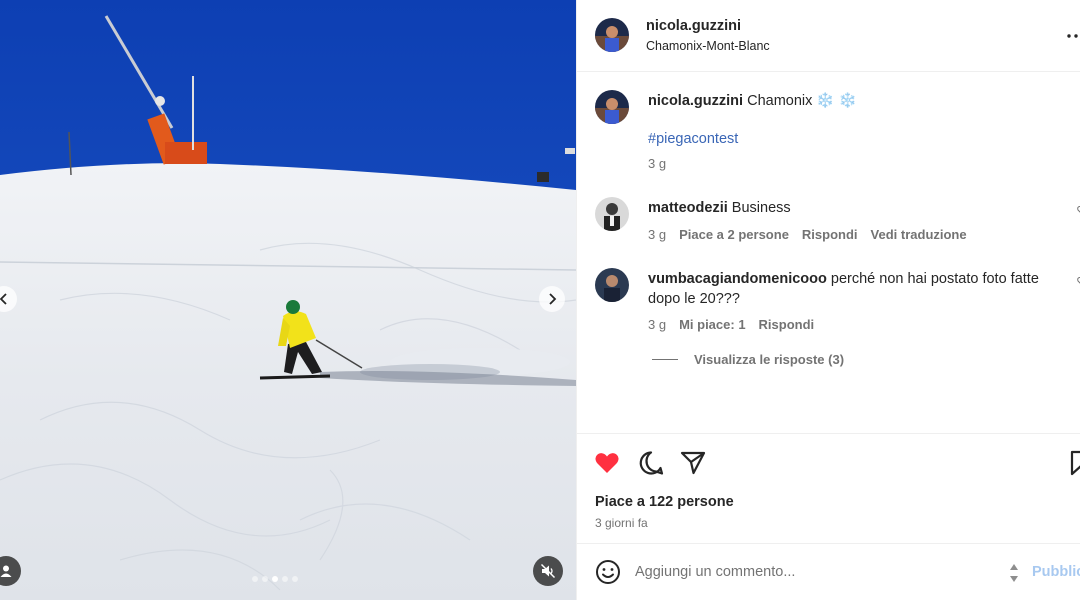 Image resolution: width=1080 pixels, height=600 pixels. I want to click on user-tag-icon, so click(6, 571).